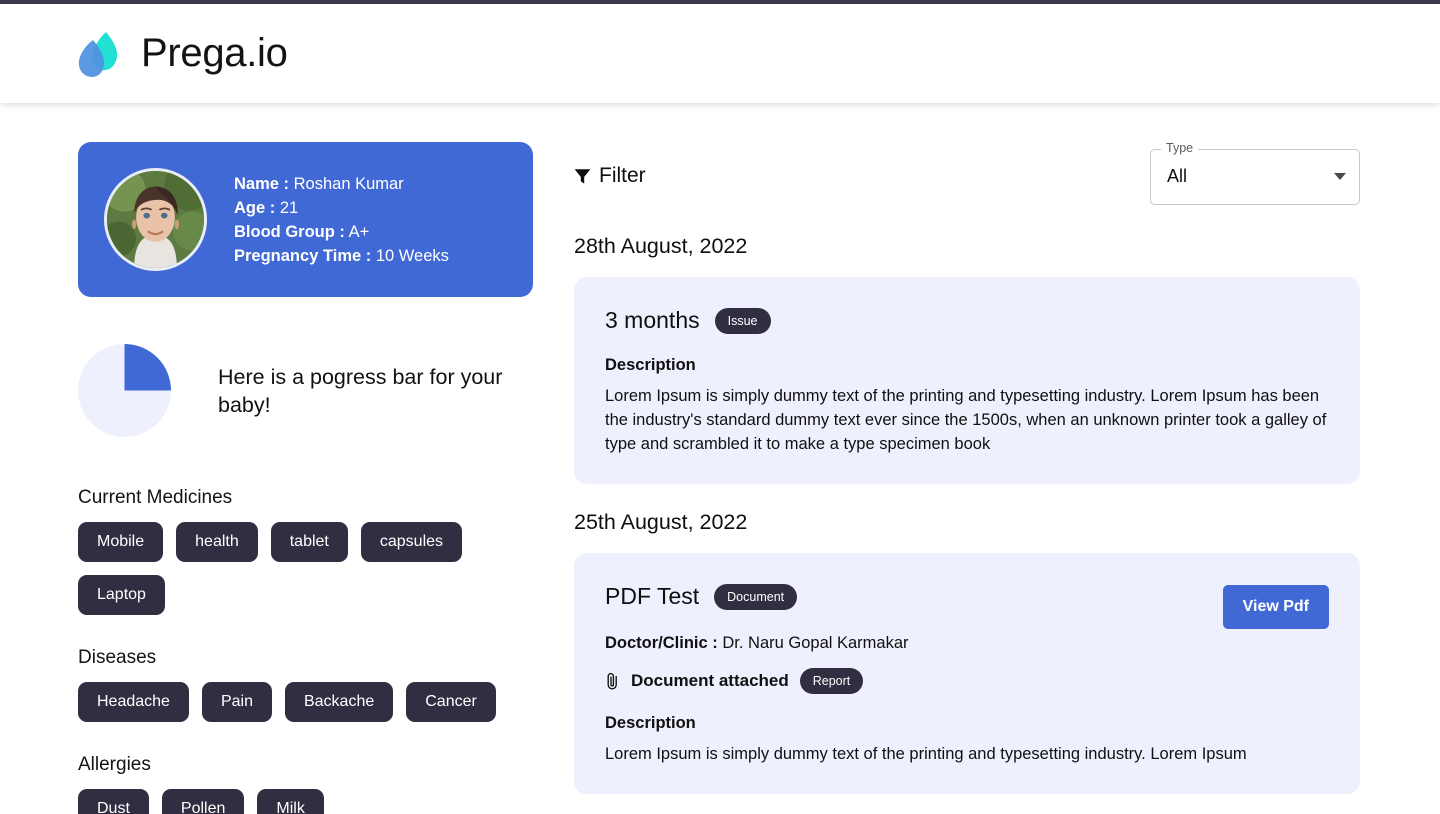 This screenshot has height=814, width=1440. Describe the element at coordinates (121, 595) in the screenshot. I see `tag-pill: Laptop` at that location.